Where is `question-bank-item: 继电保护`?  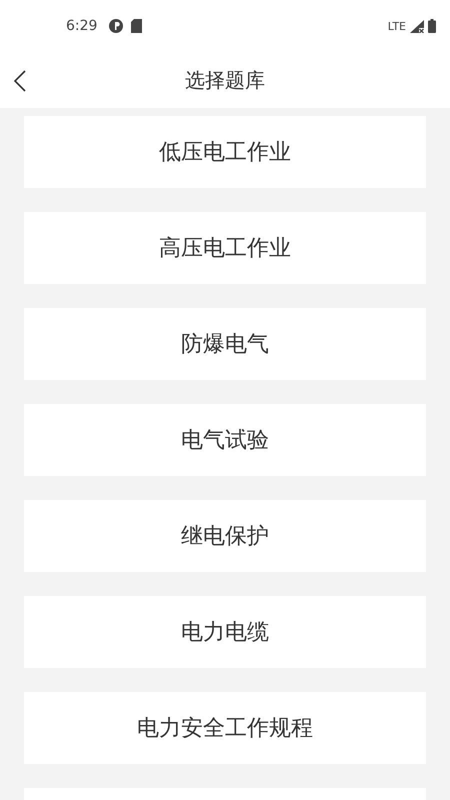 question-bank-item: 继电保护 is located at coordinates (225, 536).